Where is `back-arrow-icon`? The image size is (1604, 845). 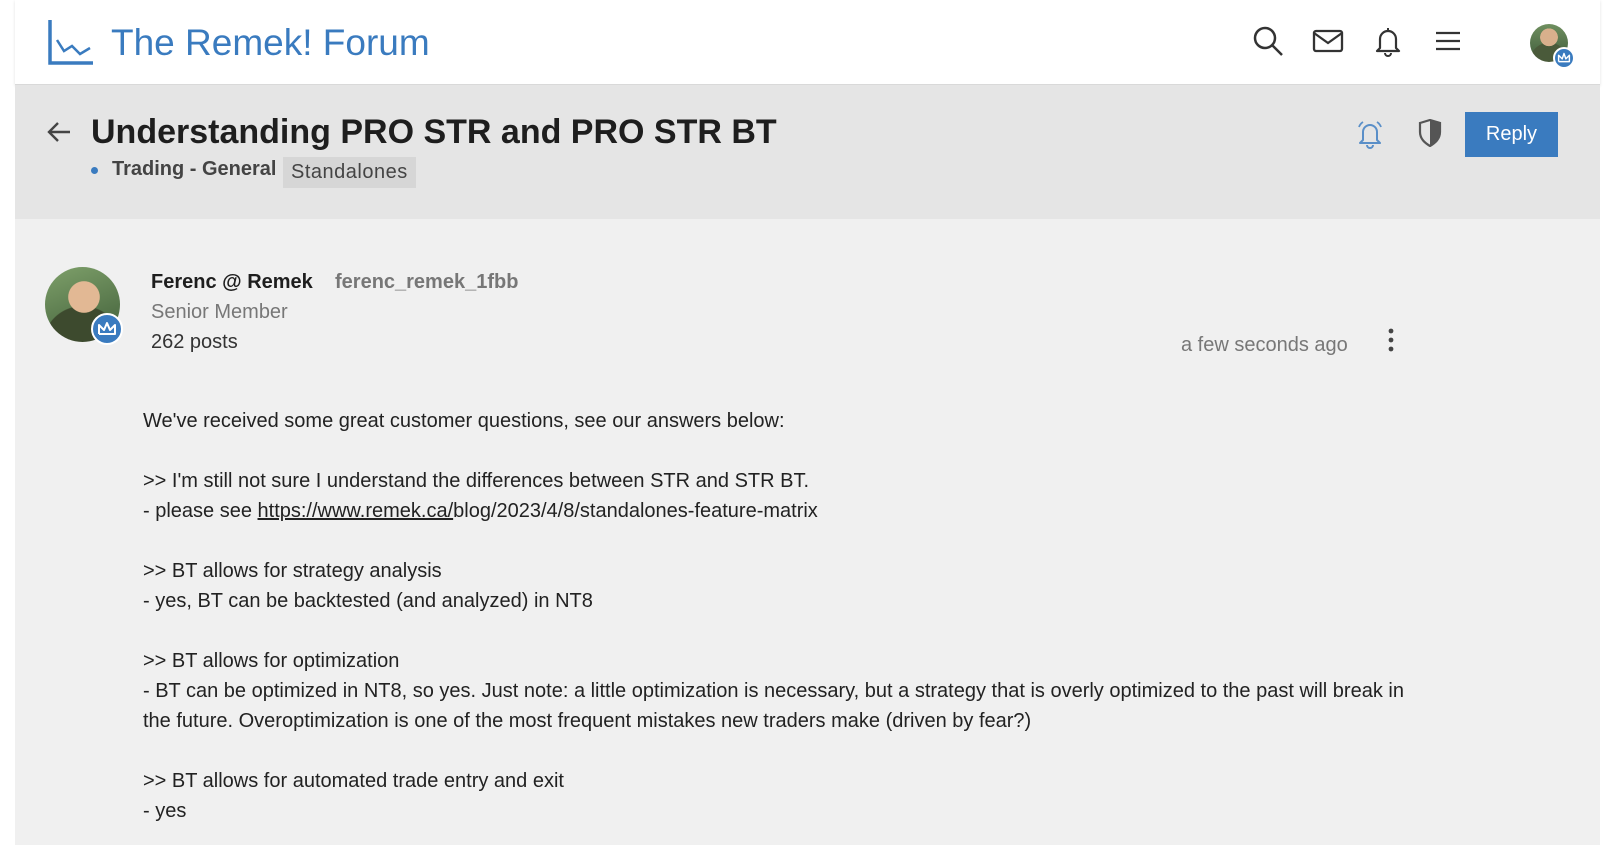 back-arrow-icon is located at coordinates (59, 132).